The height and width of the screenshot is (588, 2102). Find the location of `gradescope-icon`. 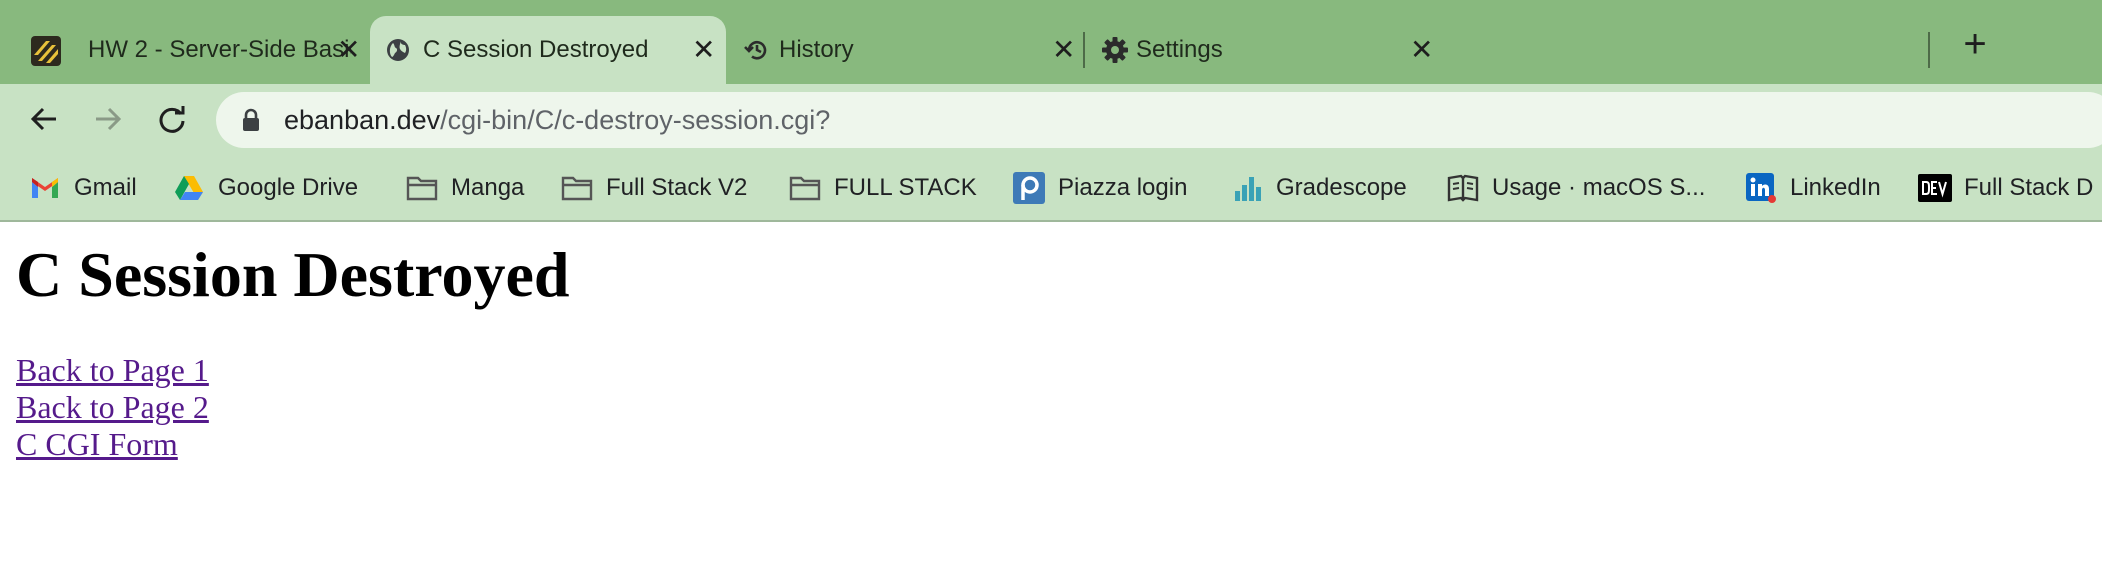

gradescope-icon is located at coordinates (1247, 188).